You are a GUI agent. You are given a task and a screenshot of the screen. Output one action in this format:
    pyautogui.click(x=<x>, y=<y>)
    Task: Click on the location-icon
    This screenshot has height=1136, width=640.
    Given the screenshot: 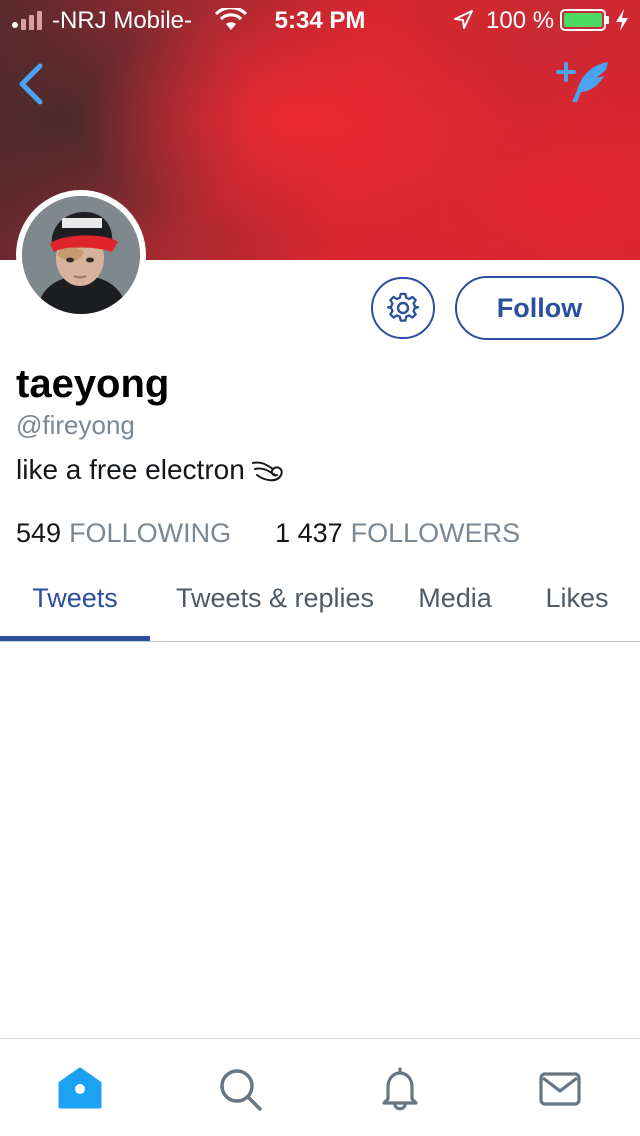 What is the action you would take?
    pyautogui.click(x=463, y=19)
    